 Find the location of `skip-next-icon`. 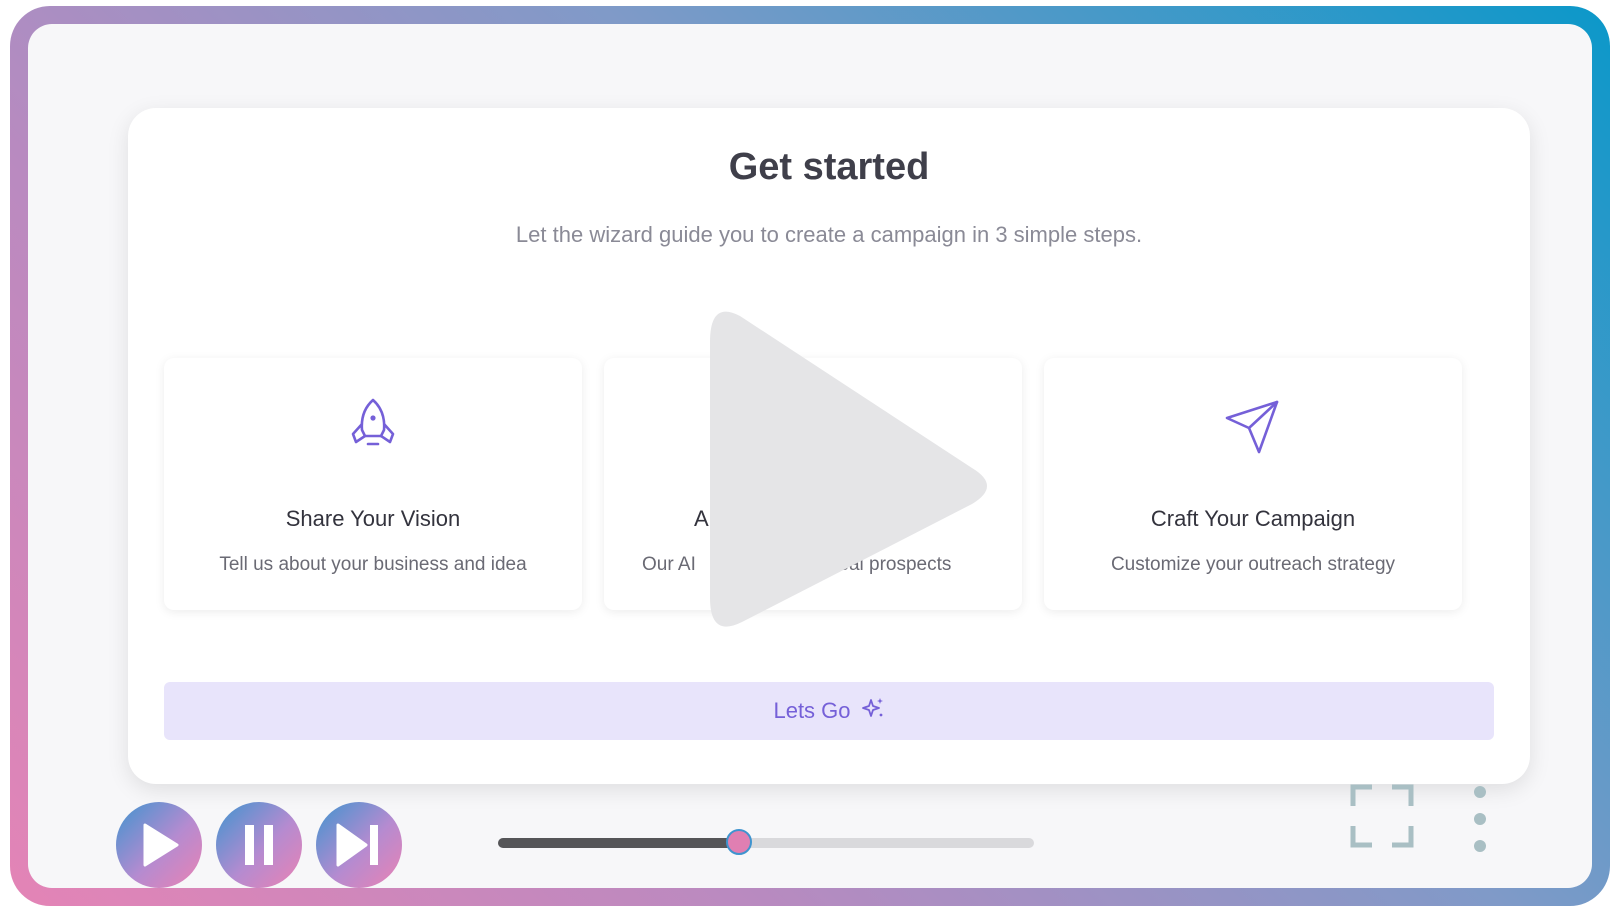

skip-next-icon is located at coordinates (357, 845).